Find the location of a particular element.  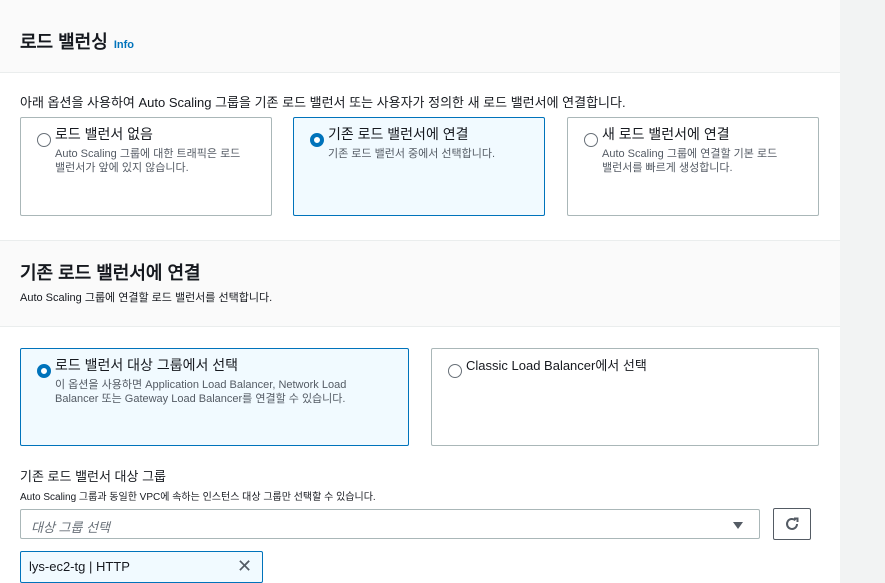

caret-down-icon is located at coordinates (738, 525).